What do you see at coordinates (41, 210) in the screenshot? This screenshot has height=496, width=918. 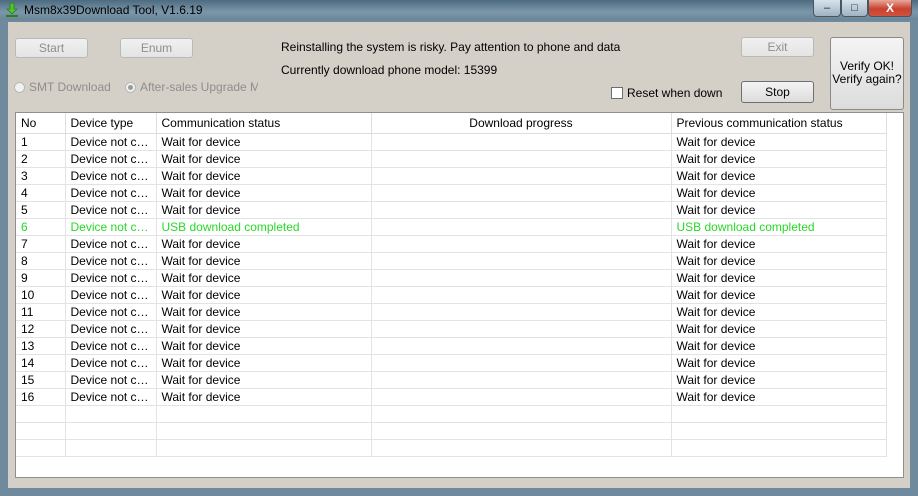 I see `cell-no: 5` at bounding box center [41, 210].